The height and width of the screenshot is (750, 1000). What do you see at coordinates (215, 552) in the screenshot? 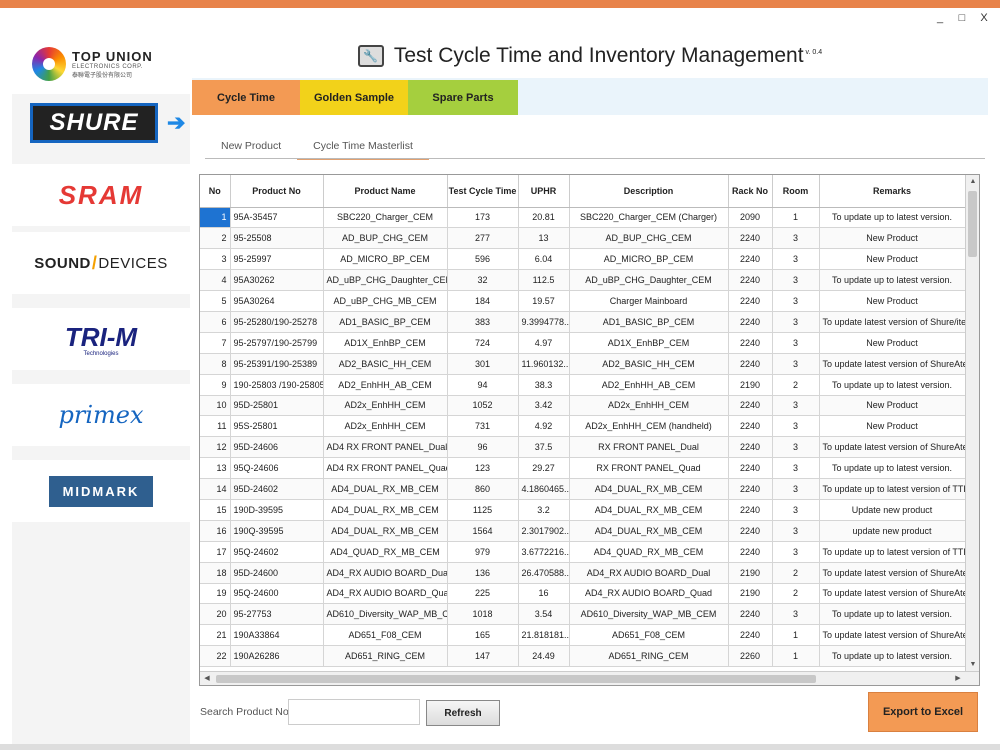
I see `table-cell: 17` at bounding box center [215, 552].